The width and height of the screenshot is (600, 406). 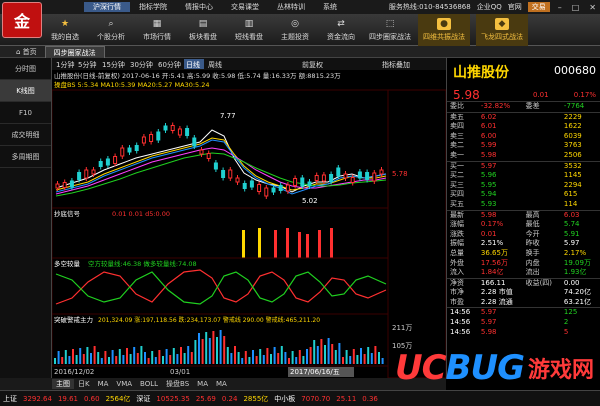 What do you see at coordinates (245, 7) in the screenshot?
I see `menu-item-class: 交易课堂` at bounding box center [245, 7].